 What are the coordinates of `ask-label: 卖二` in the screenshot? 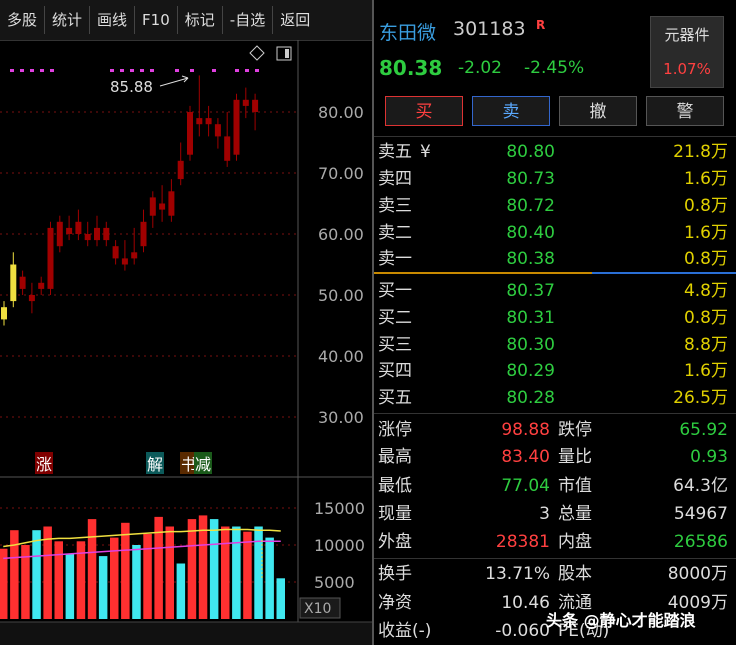 It's located at (395, 233).